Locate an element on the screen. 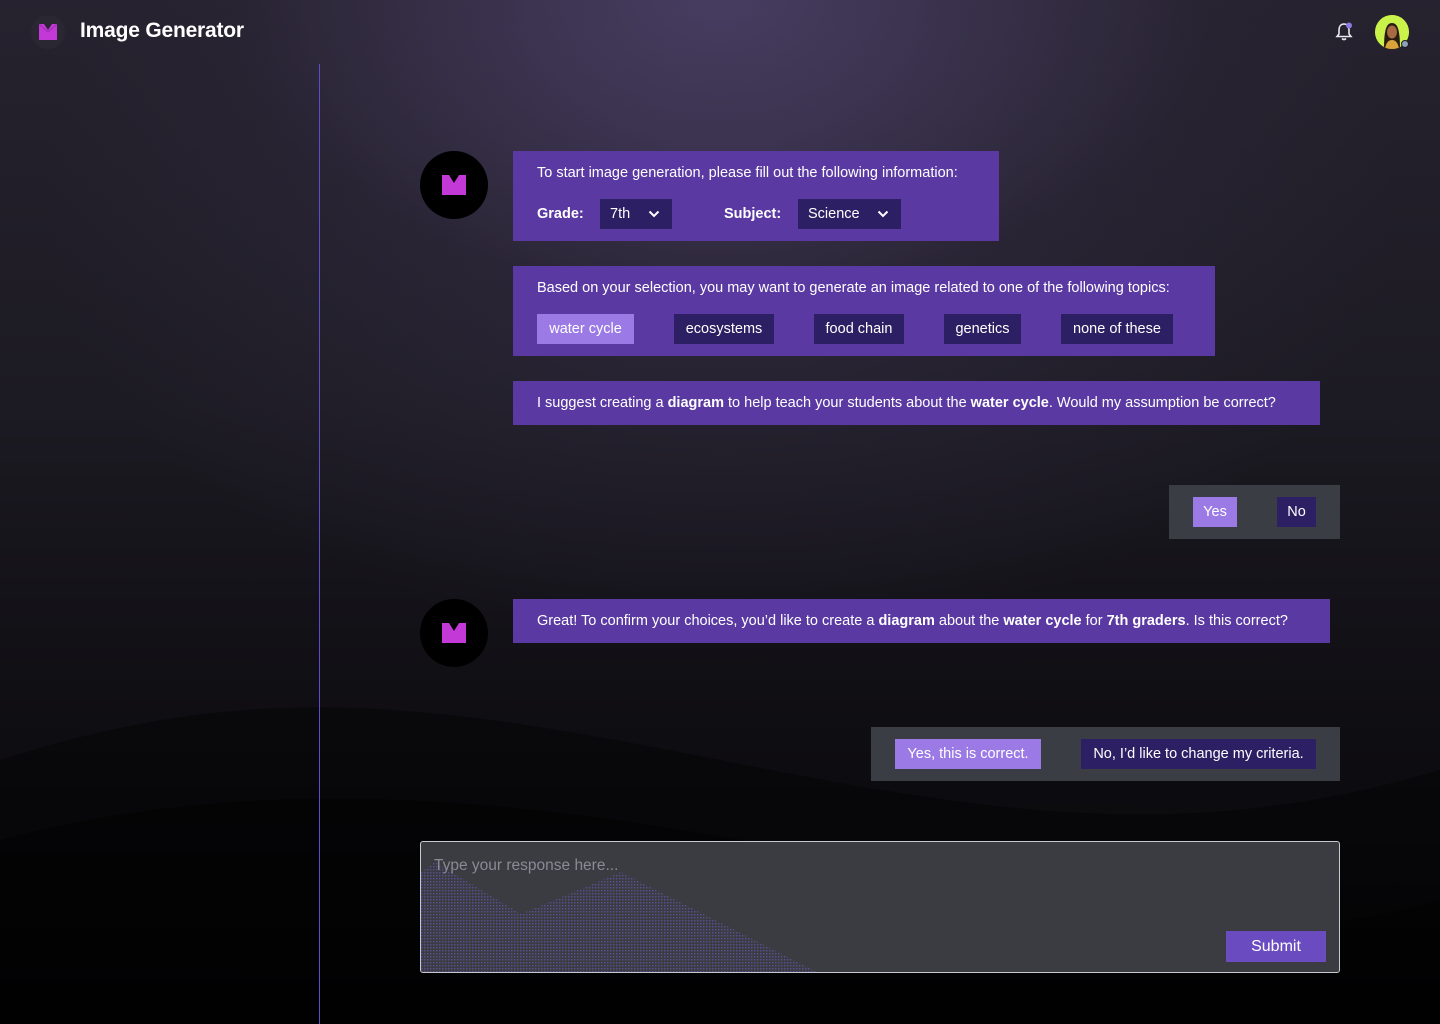 This screenshot has height=1024, width=1440. grade-select-value: 7th is located at coordinates (620, 214).